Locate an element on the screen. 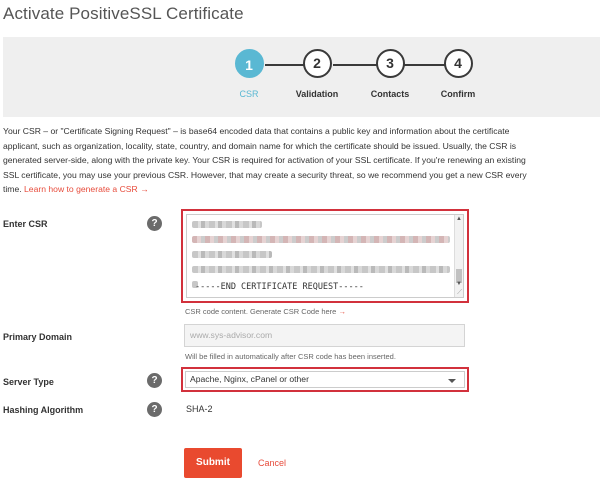  scroll-up-icon: ▲ is located at coordinates (459, 219).